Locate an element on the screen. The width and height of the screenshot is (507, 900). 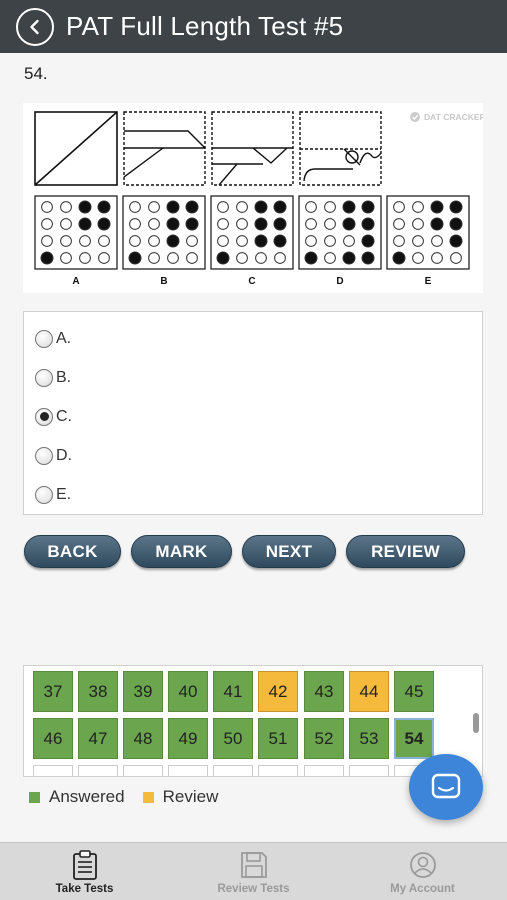
choice-letter: E is located at coordinates (428, 281).